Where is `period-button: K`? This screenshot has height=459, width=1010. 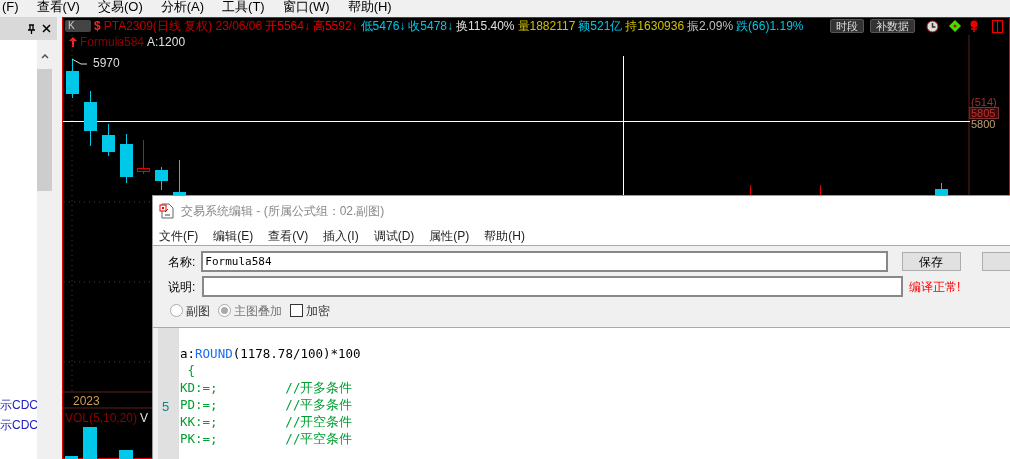
period-button: K is located at coordinates (78, 26).